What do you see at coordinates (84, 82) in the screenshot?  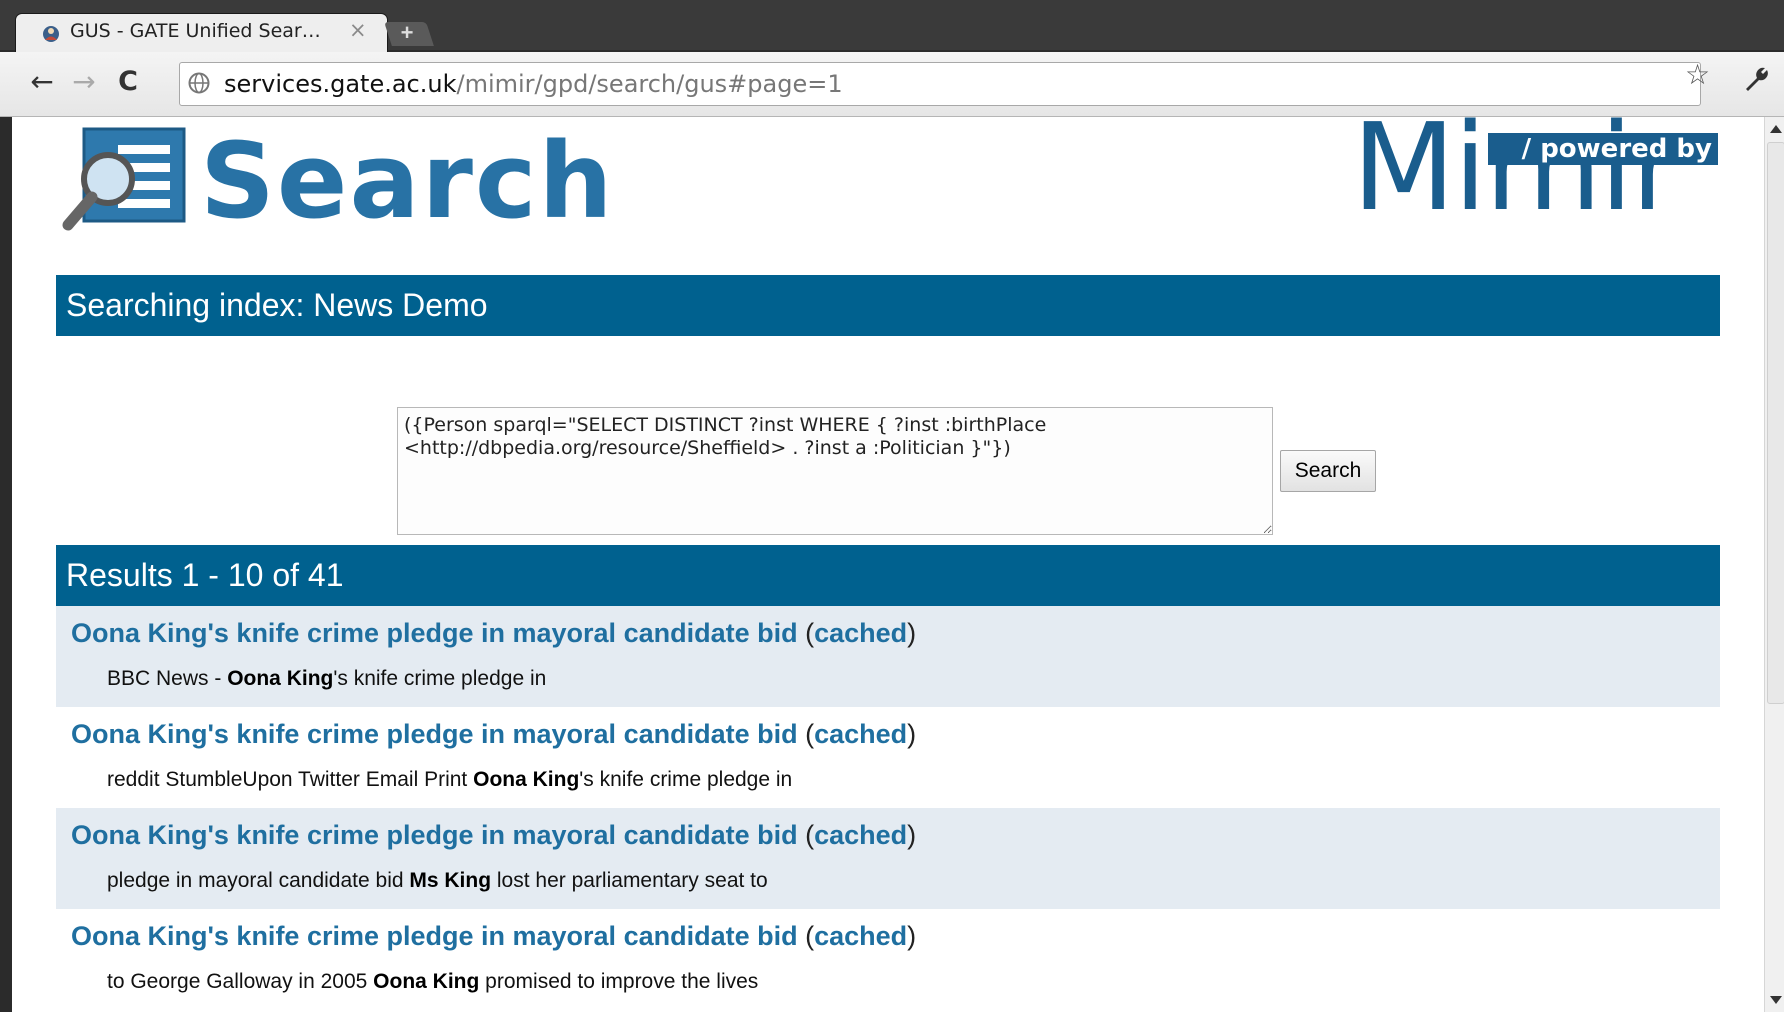 I see `forward-button: →` at bounding box center [84, 82].